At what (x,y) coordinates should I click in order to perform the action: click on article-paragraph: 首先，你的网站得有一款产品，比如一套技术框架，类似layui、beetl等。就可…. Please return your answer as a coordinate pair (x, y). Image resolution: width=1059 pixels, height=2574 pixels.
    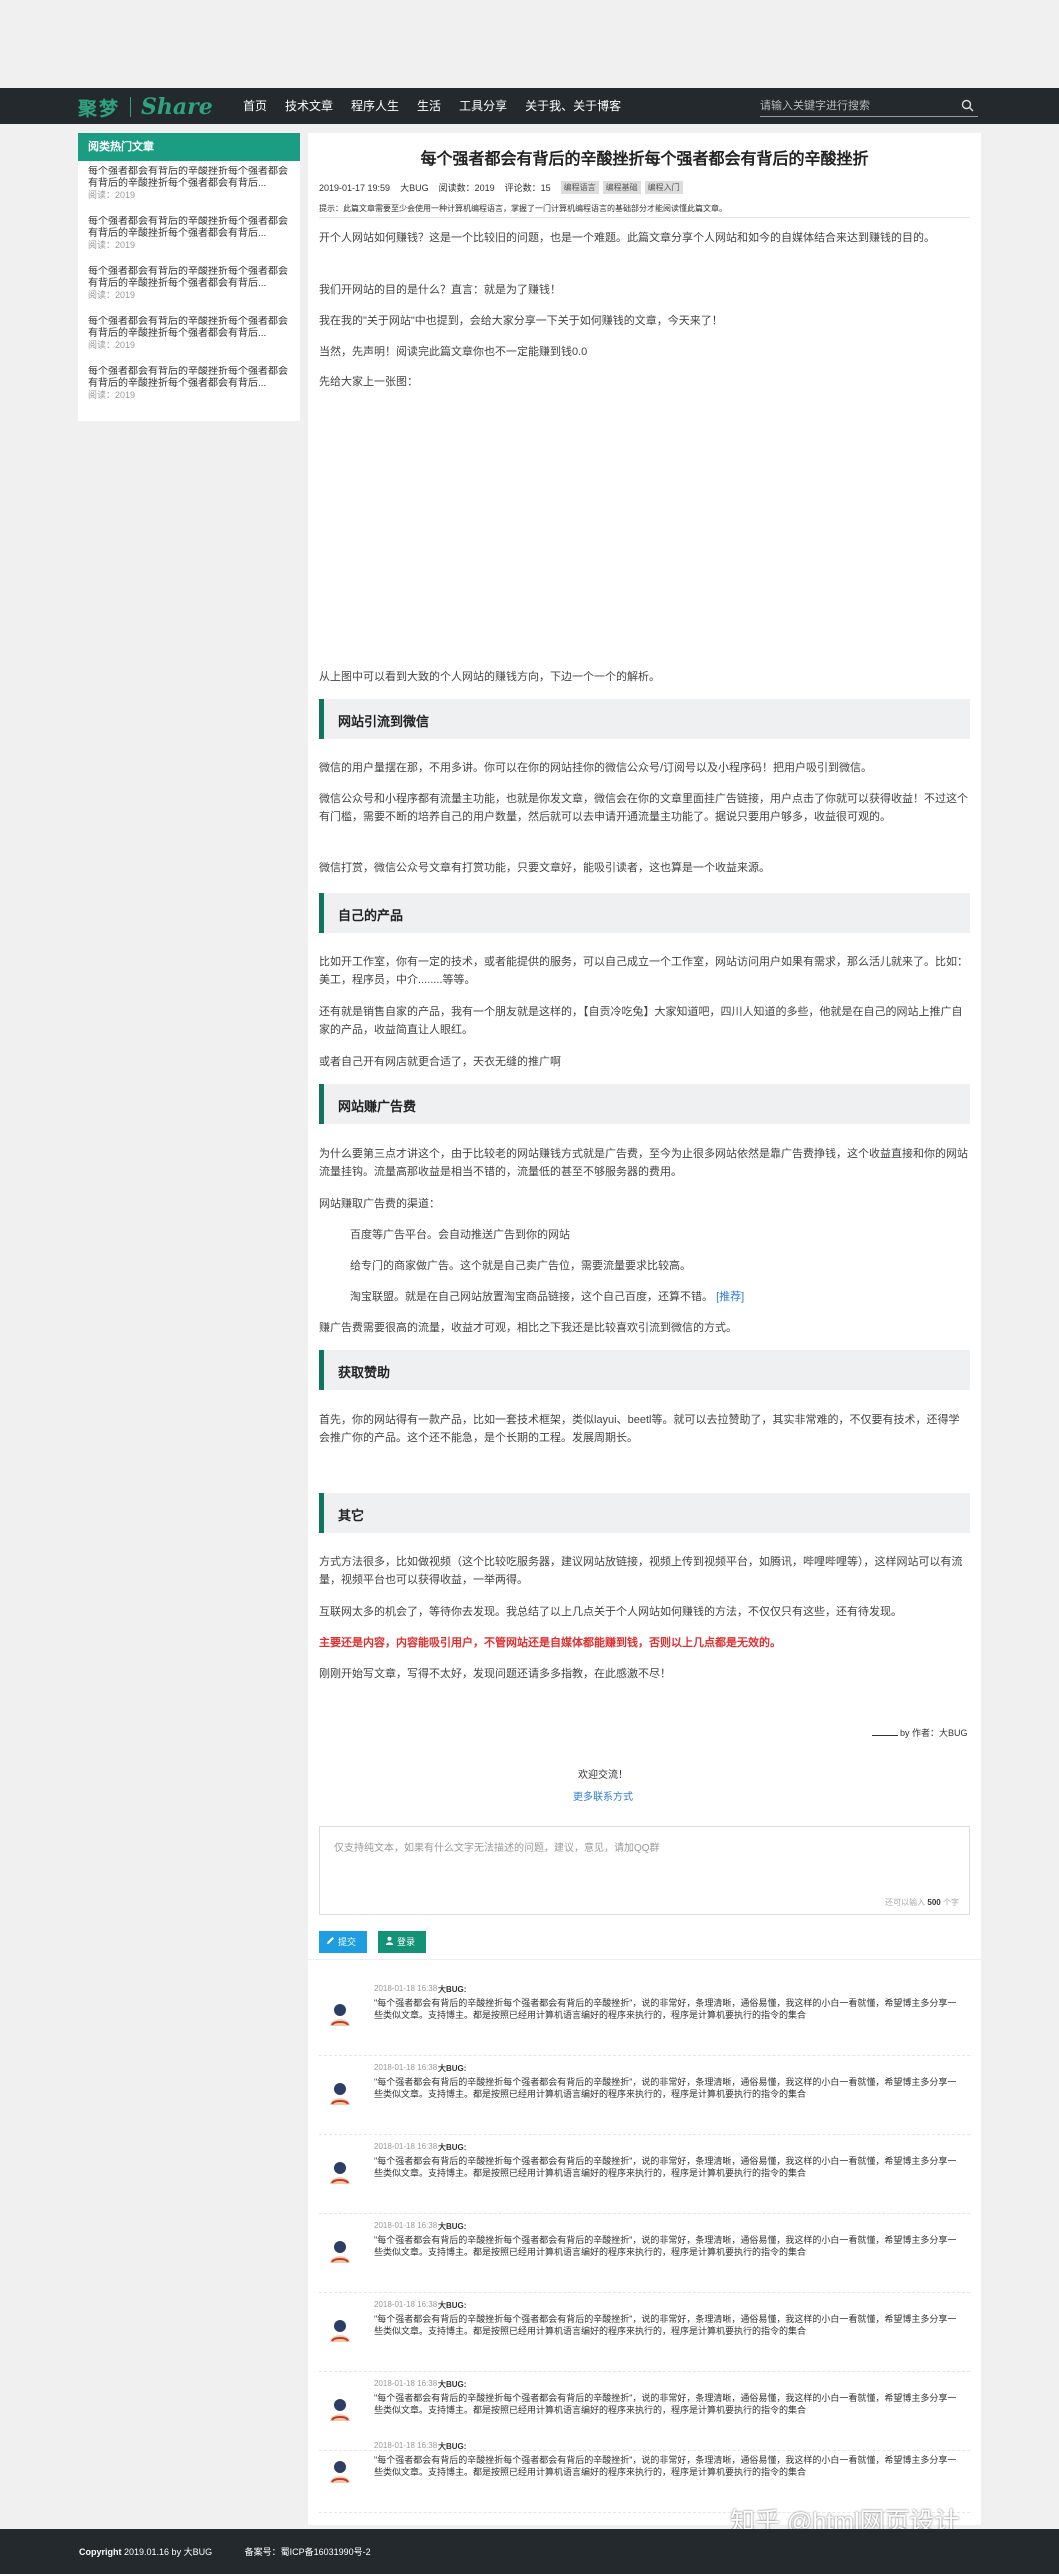
    Looking at the image, I should click on (639, 1429).